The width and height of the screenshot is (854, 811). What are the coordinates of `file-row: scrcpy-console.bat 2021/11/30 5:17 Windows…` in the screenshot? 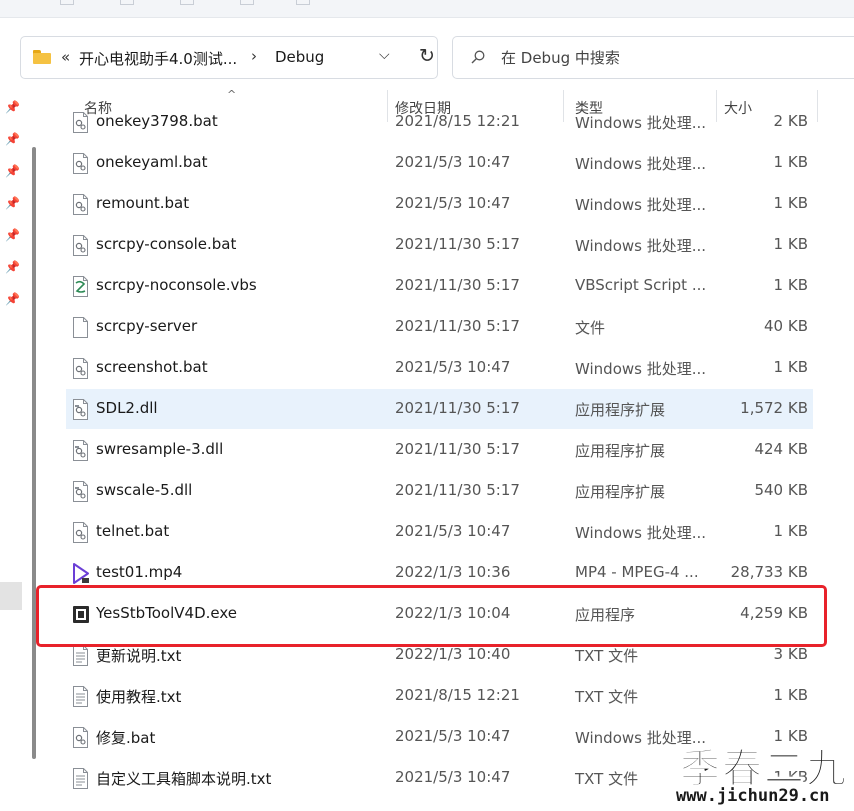 It's located at (439, 245).